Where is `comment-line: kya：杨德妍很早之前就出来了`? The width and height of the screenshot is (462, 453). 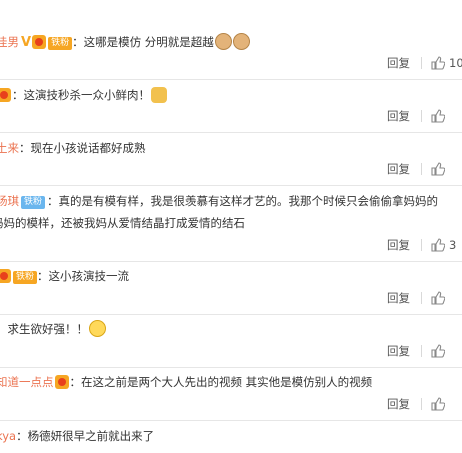 comment-line: kya：杨德妍很早之前就出来了 is located at coordinates (77, 436).